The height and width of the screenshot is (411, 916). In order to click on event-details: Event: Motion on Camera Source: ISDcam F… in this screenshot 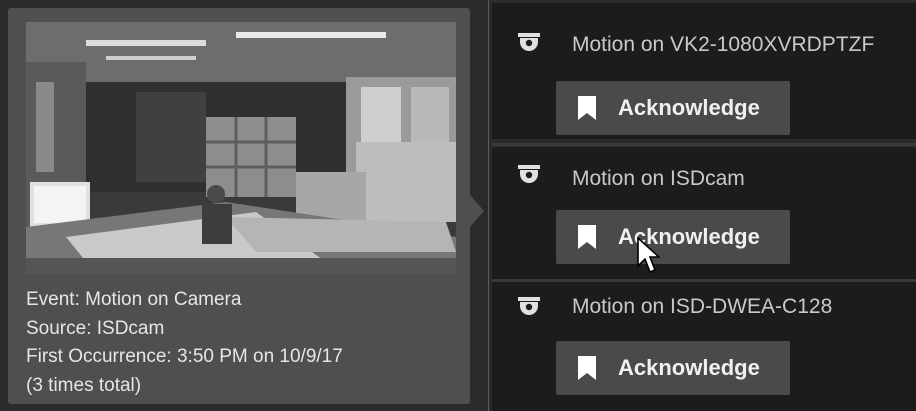, I will do `click(246, 343)`.